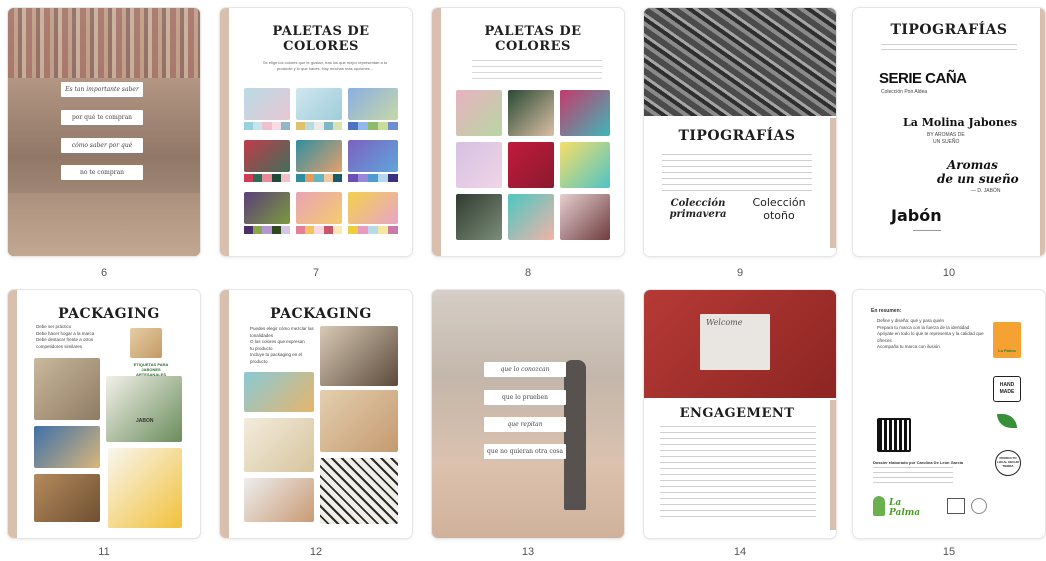  What do you see at coordinates (102, 117) in the screenshot?
I see `overlay-text-box: por qué te compran` at bounding box center [102, 117].